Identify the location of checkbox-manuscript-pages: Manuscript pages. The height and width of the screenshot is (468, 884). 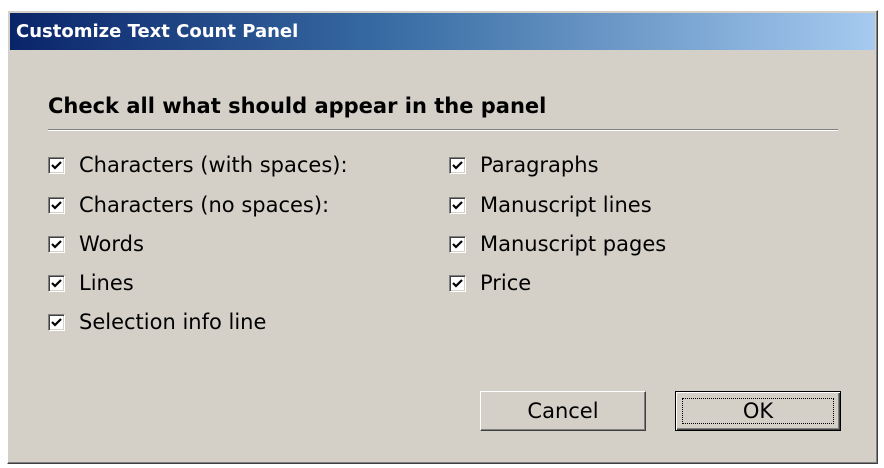
(557, 244).